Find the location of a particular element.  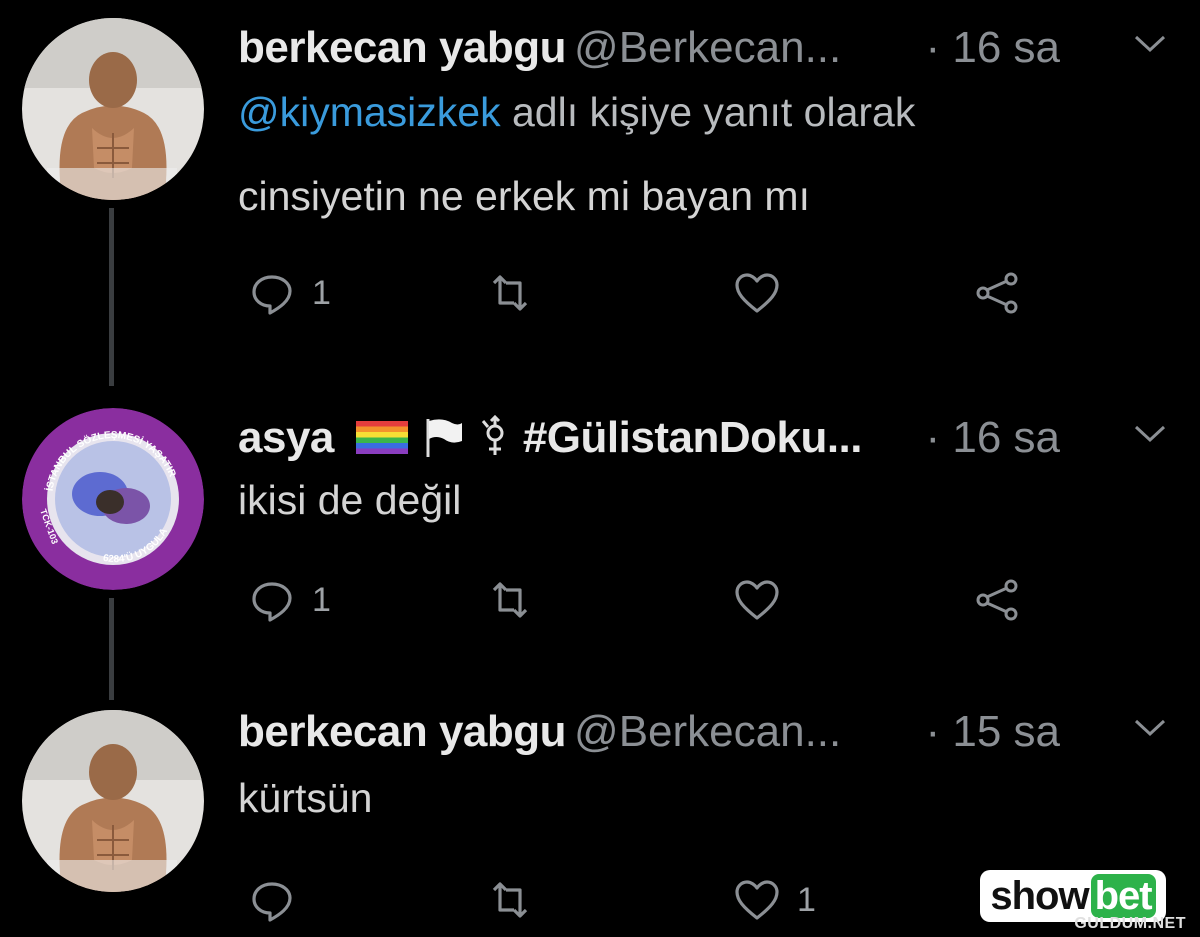

like-button: 1 is located at coordinates (774, 900).